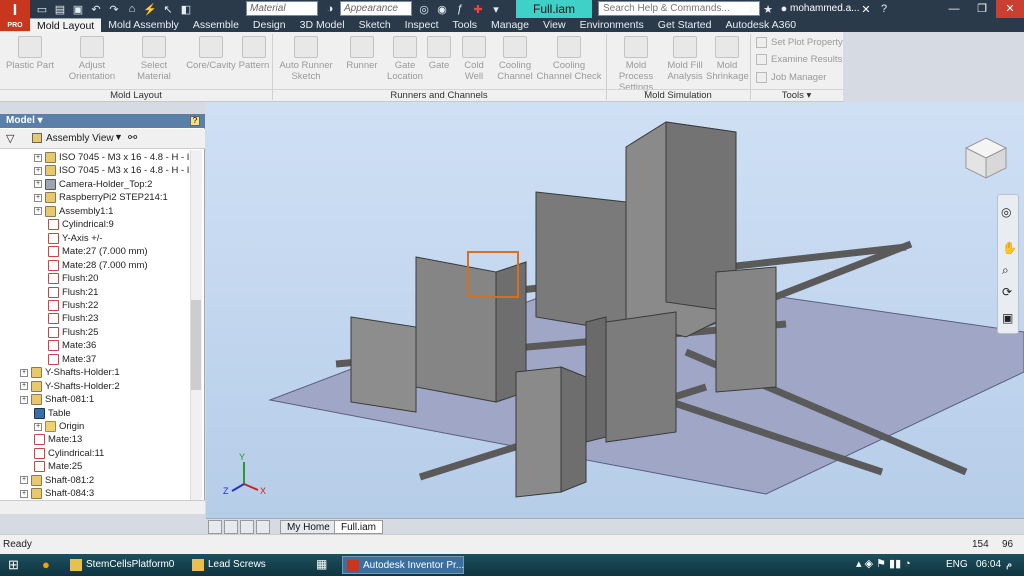 Image resolution: width=1024 pixels, height=576 pixels. Describe the element at coordinates (510, 25) in the screenshot. I see `tab-manage: Manage` at that location.